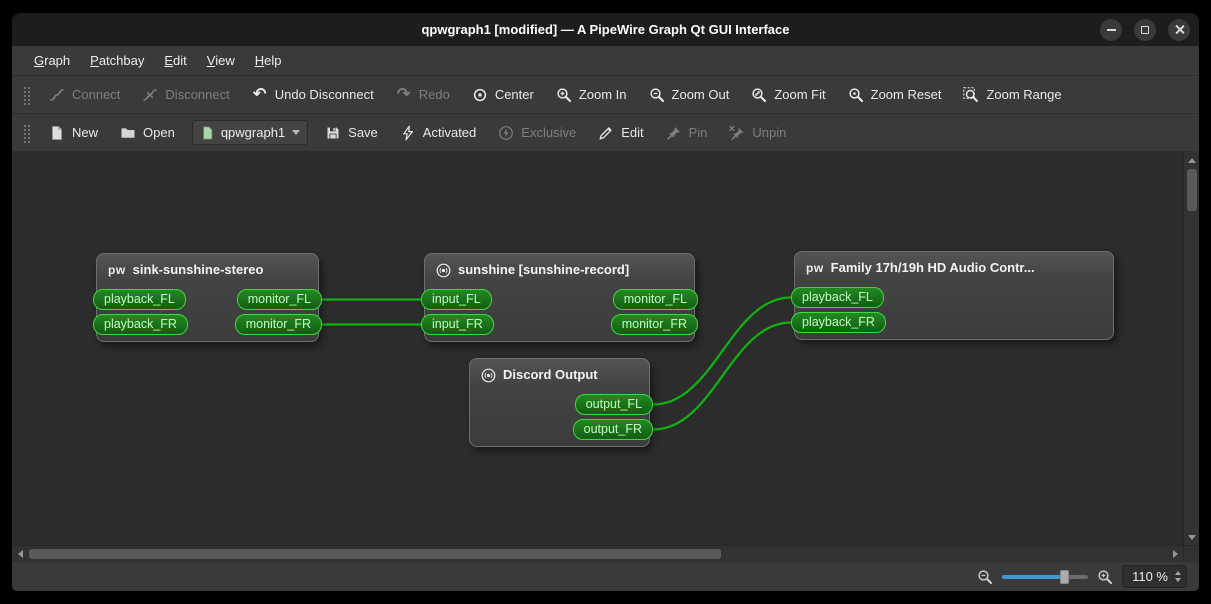  I want to click on vertical-scrollbar, so click(1191, 348).